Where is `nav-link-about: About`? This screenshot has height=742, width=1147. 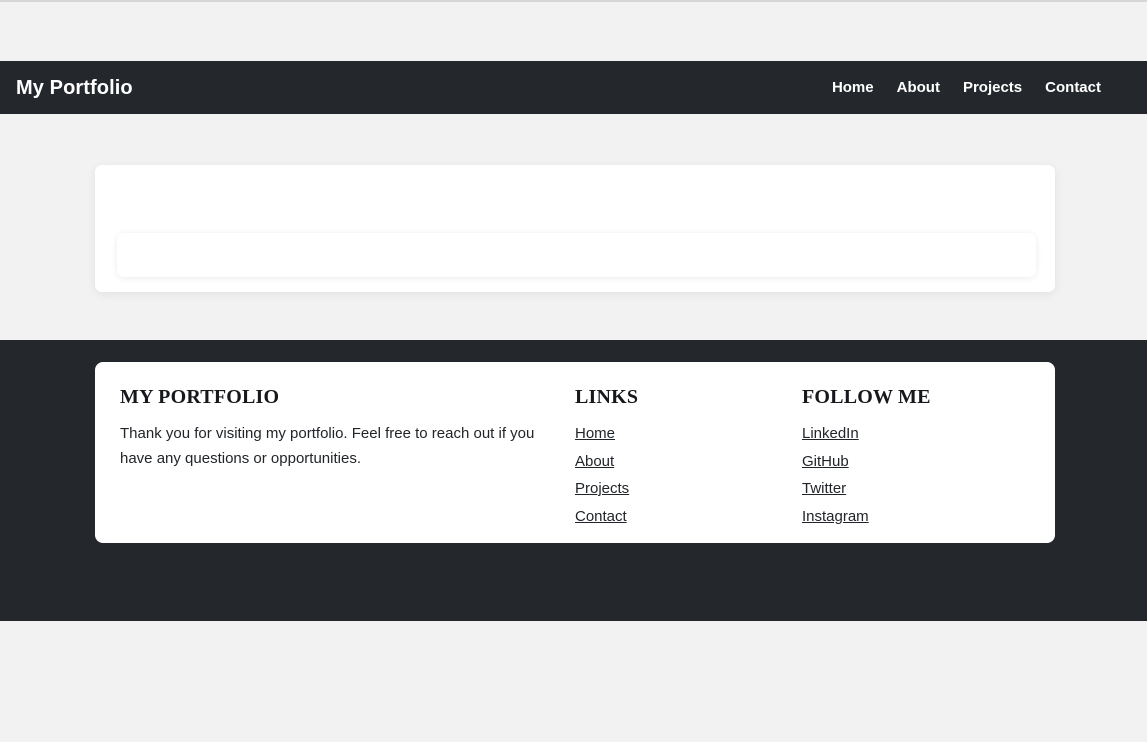
nav-link-about: About is located at coordinates (918, 87).